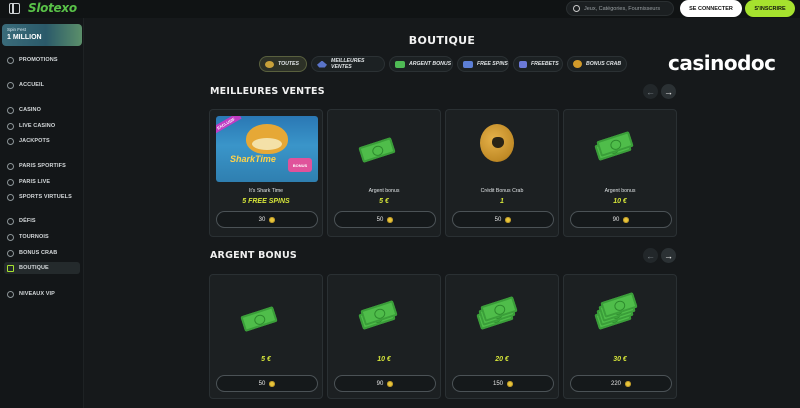 This screenshot has width=800, height=408. Describe the element at coordinates (267, 144) in the screenshot. I see `shark-belly` at that location.